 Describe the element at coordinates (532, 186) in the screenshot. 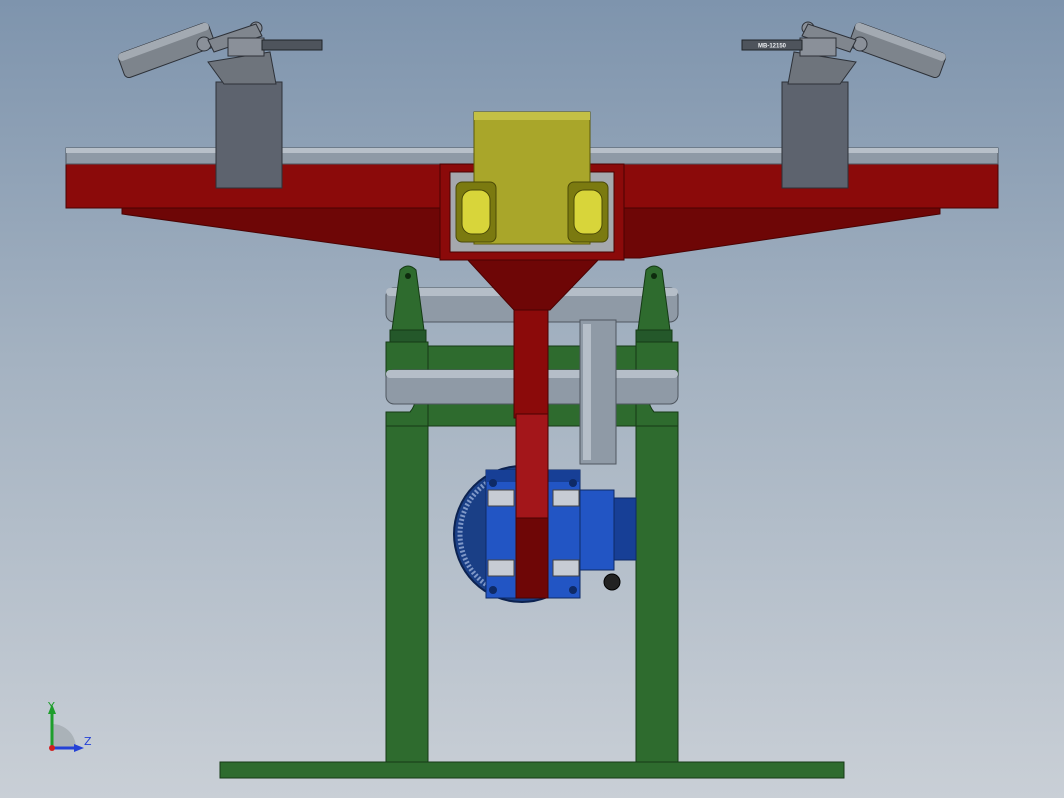

I see `center-carriage` at that location.